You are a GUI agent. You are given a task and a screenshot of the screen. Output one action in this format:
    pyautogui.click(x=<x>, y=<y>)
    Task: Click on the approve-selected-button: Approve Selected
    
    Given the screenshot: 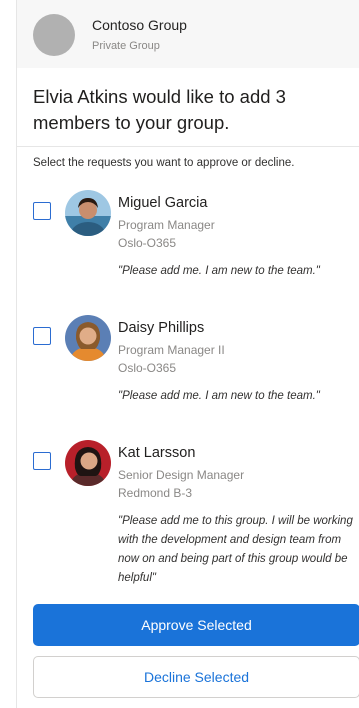 What is the action you would take?
    pyautogui.click(x=196, y=625)
    